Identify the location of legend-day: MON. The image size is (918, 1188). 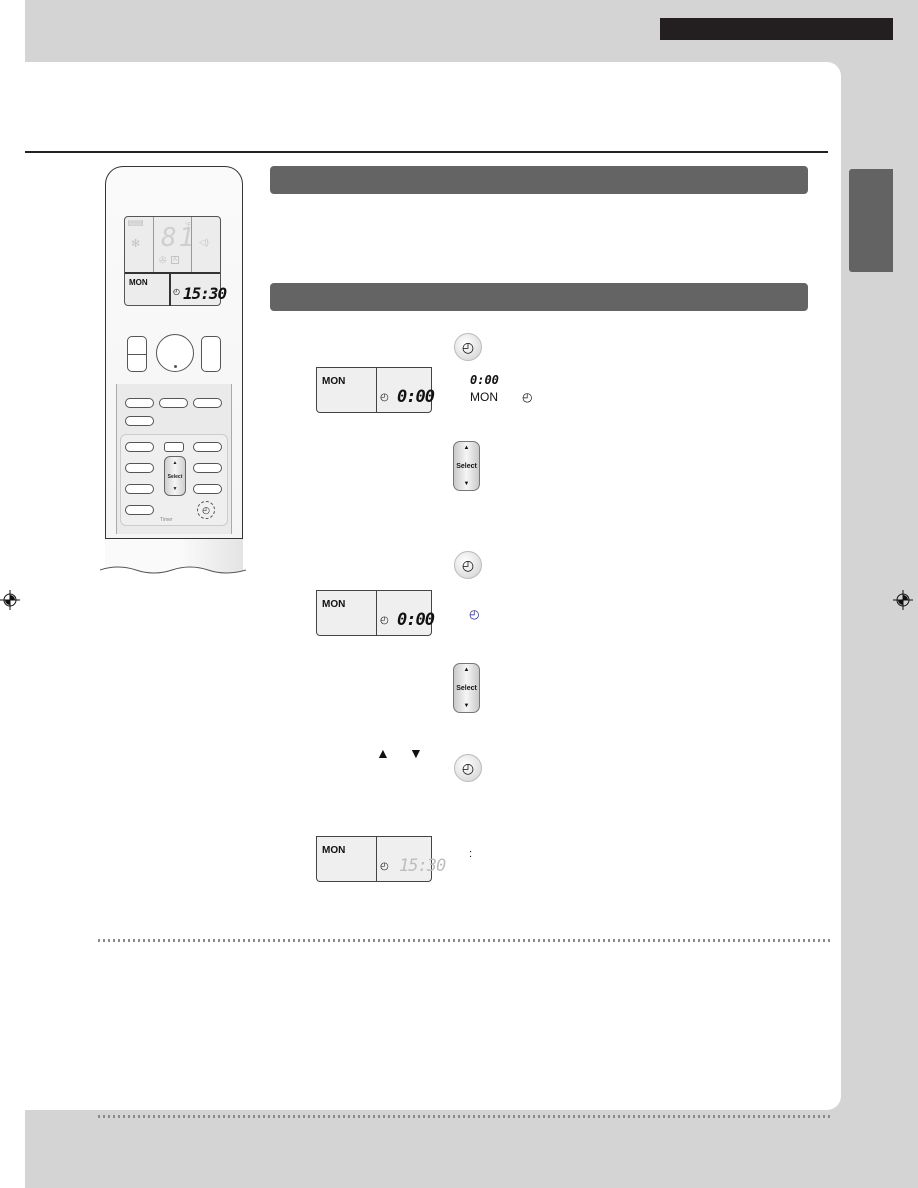
(484, 397).